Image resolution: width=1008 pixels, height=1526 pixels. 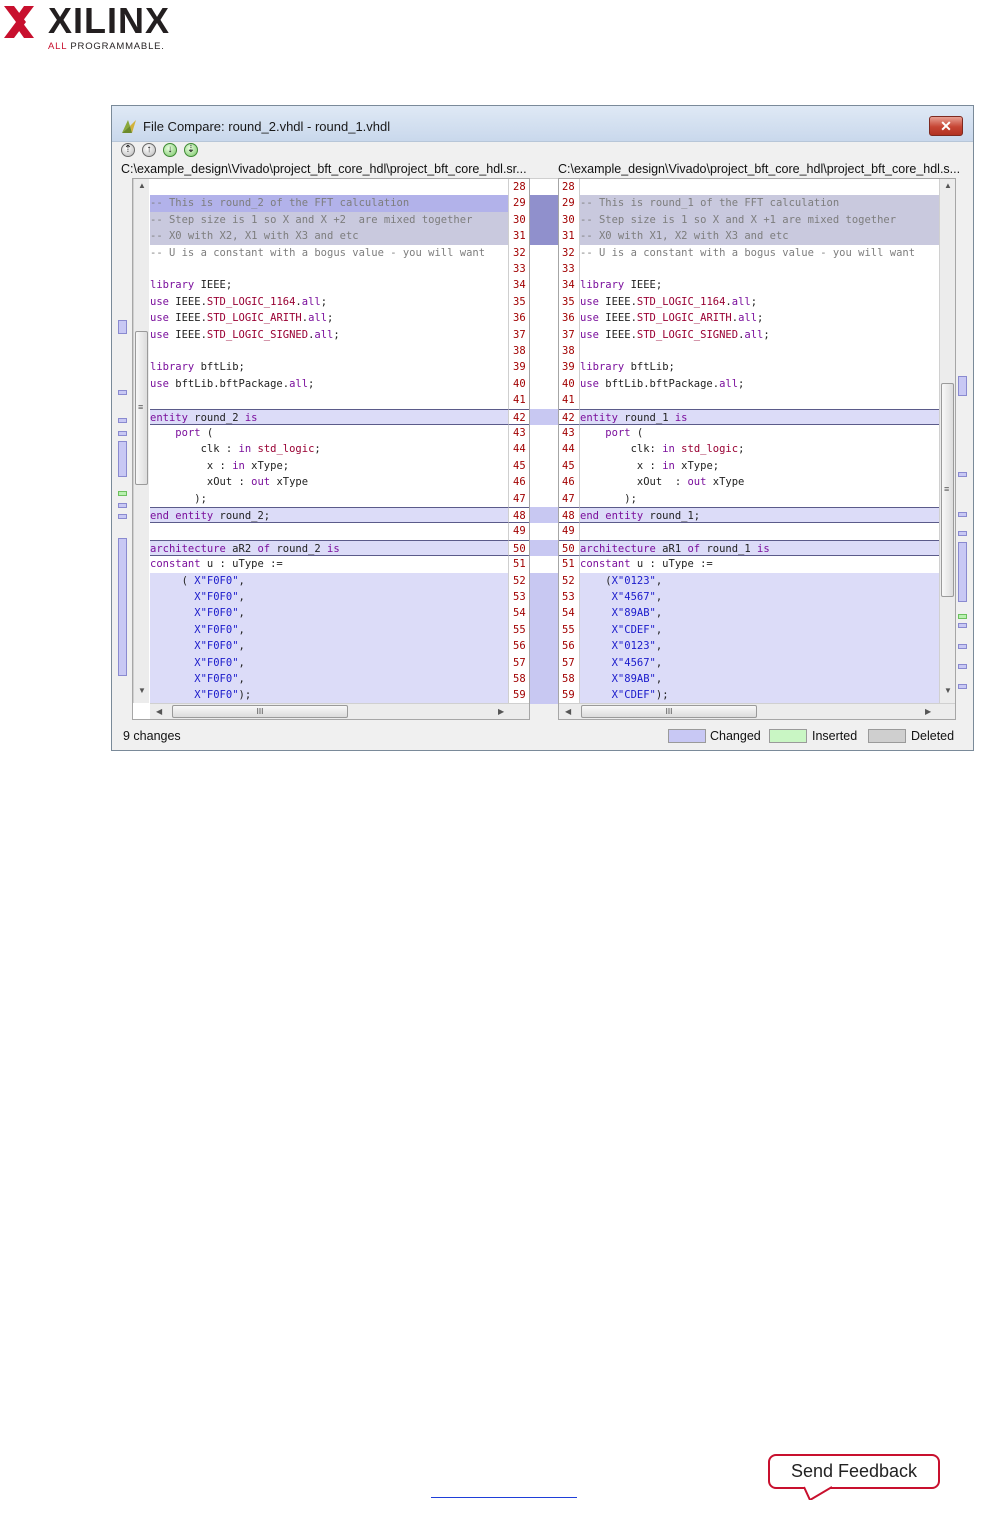 What do you see at coordinates (757, 711) in the screenshot?
I see `right-horizontal-scrollbar: ◀ III ▶` at bounding box center [757, 711].